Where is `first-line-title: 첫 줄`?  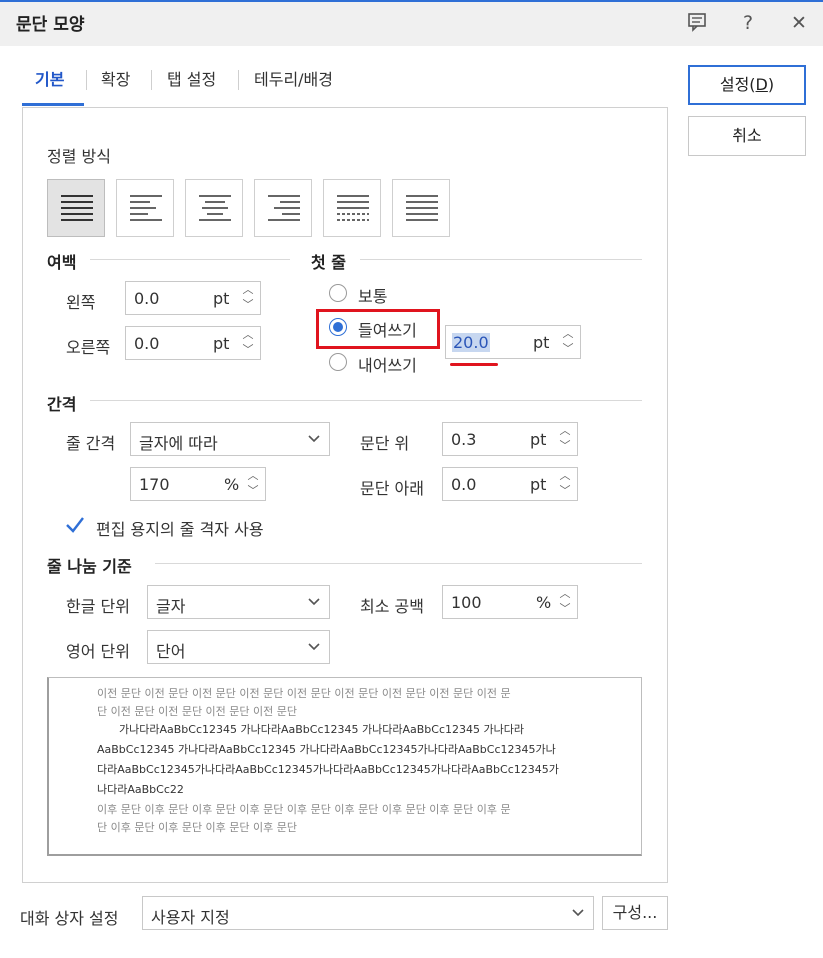
first-line-title: 첫 줄 is located at coordinates (329, 262).